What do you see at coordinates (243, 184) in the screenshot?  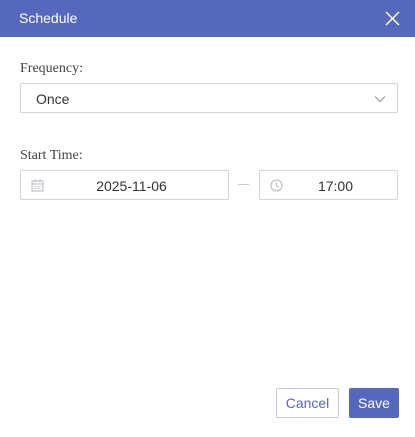 I see `range-separator` at bounding box center [243, 184].